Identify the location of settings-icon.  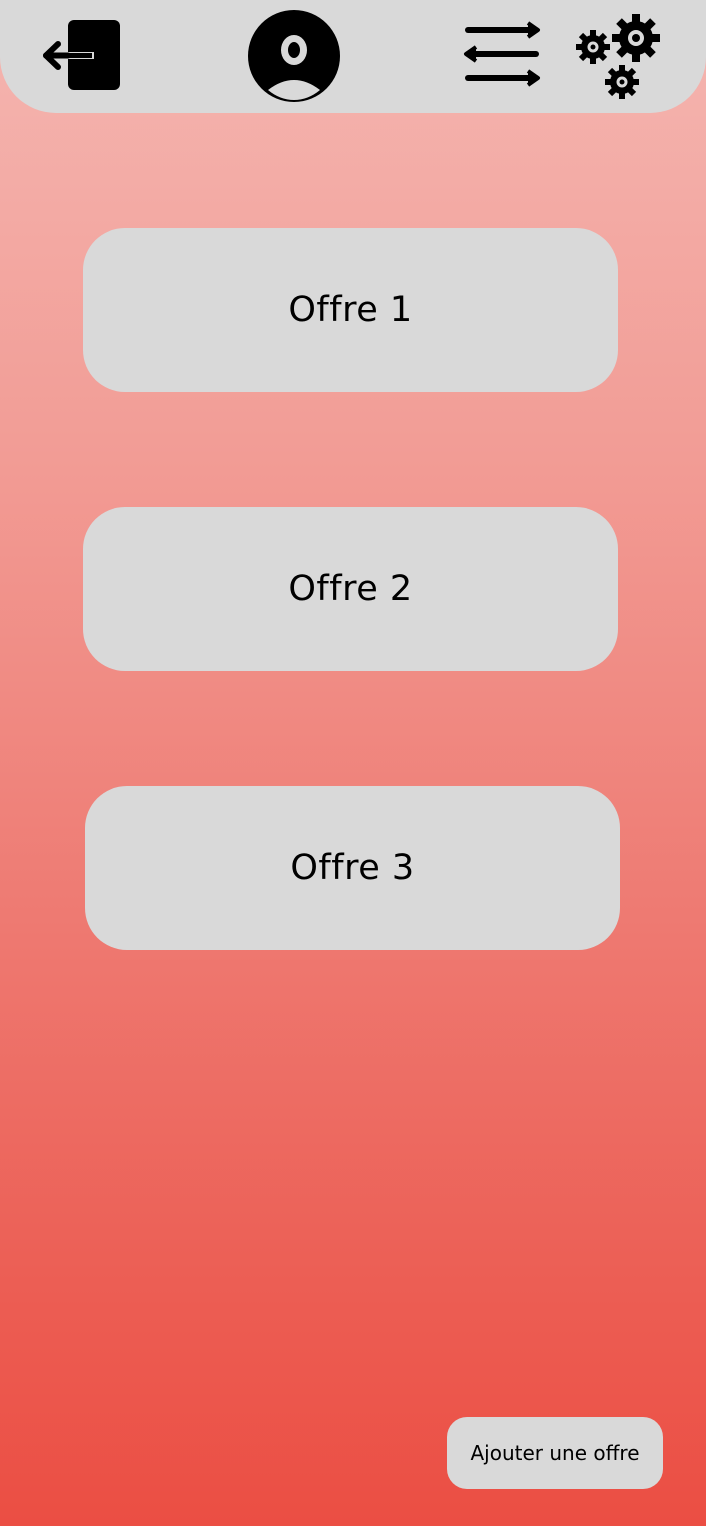
(619, 58).